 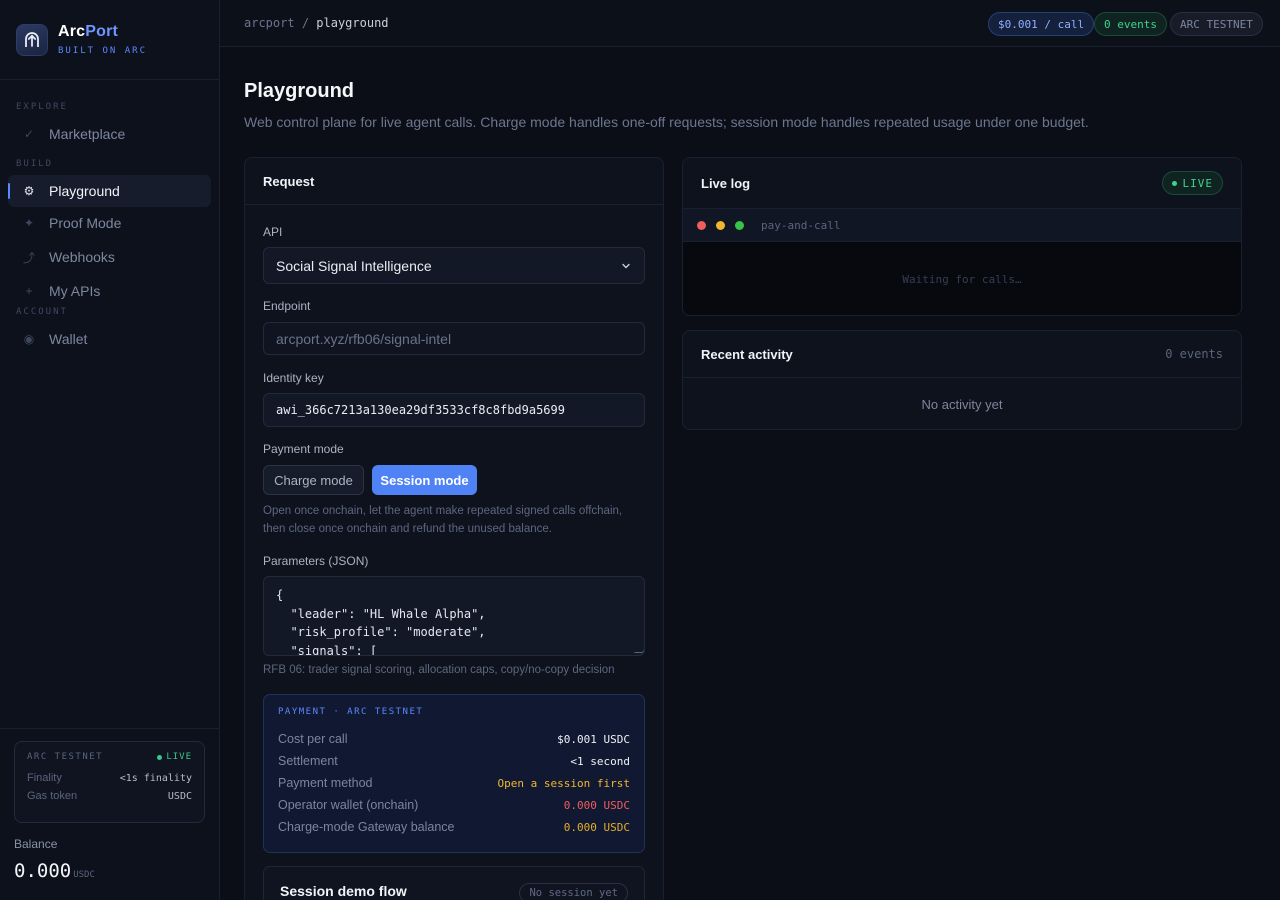 I want to click on payment-row-operator-wallet: Operator wallet (onchain) 0.000 USDC, so click(x=454, y=805).